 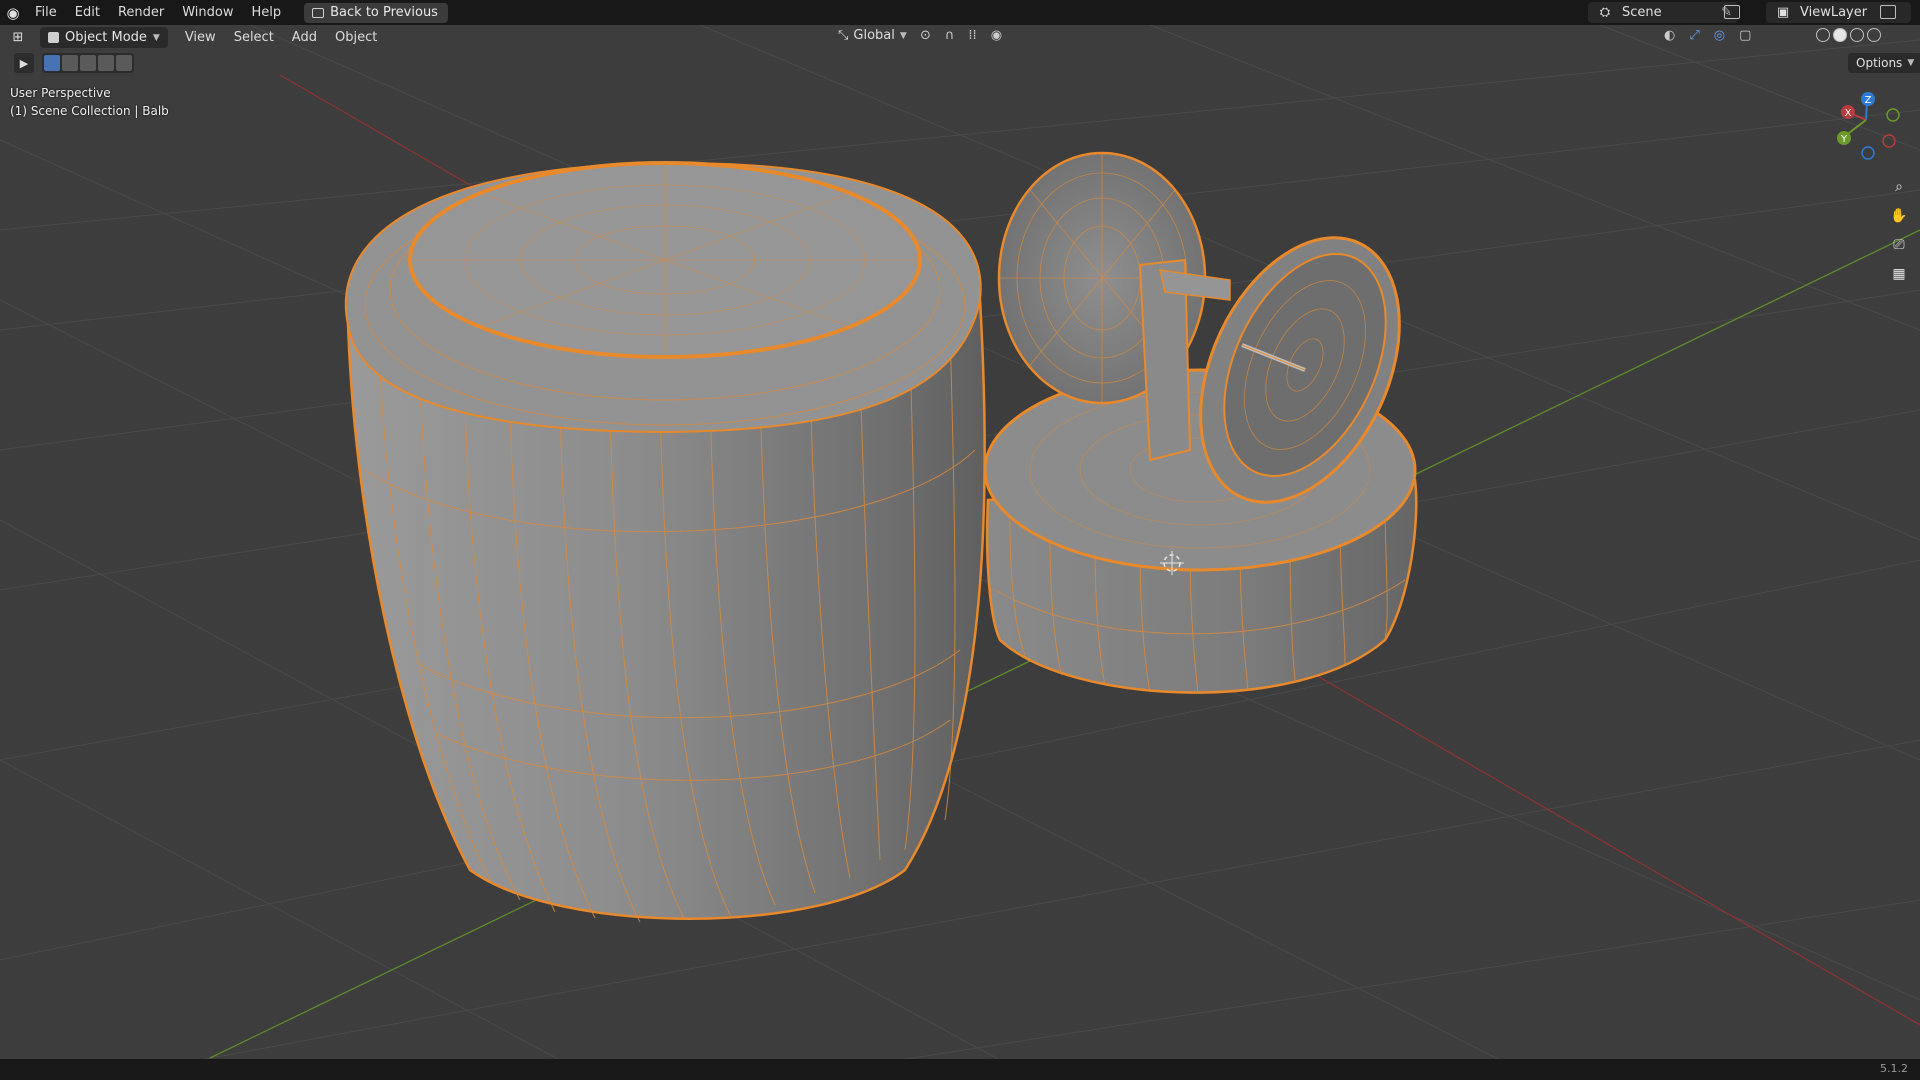 What do you see at coordinates (384, 12) in the screenshot?
I see `back-to-previous-label: Back to Previous` at bounding box center [384, 12].